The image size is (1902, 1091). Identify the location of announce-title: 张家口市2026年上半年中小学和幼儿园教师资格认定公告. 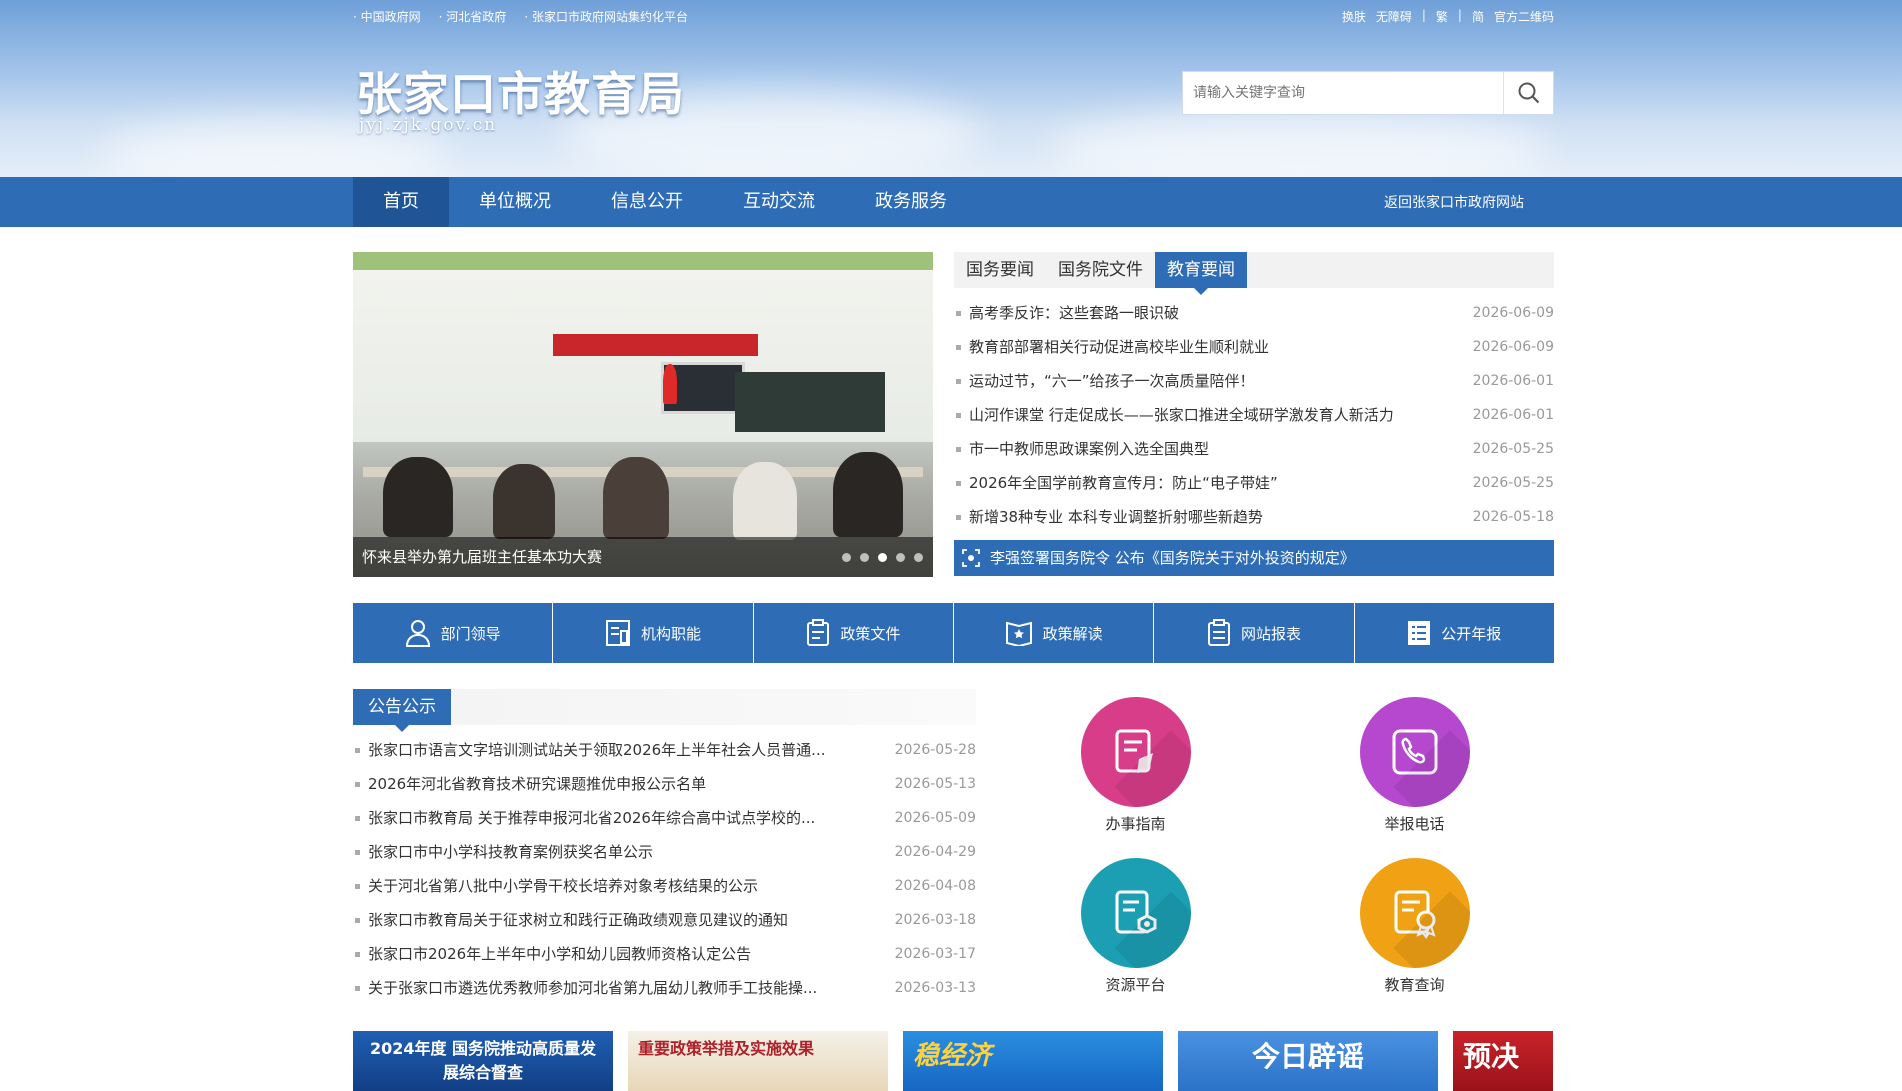
(552, 954).